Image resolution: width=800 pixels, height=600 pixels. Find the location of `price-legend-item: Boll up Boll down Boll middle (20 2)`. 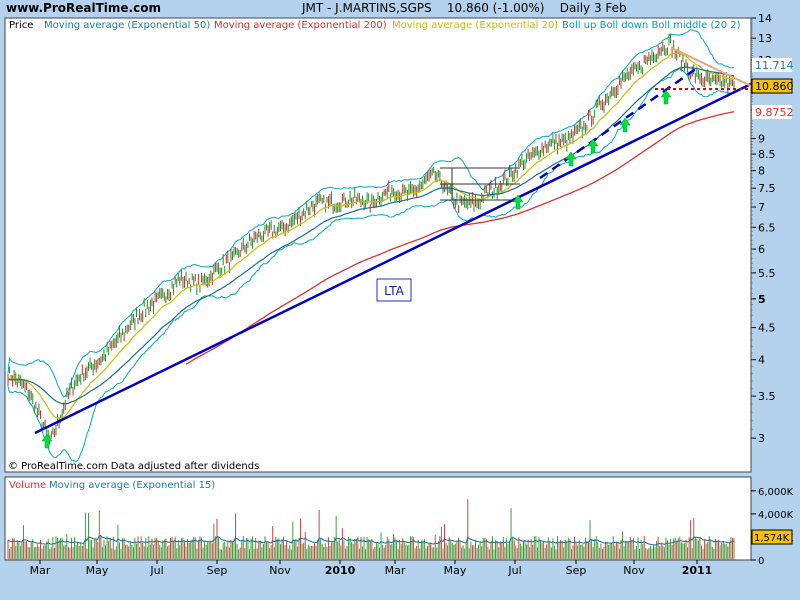

price-legend-item: Boll up Boll down Boll middle (20 2) is located at coordinates (651, 25).